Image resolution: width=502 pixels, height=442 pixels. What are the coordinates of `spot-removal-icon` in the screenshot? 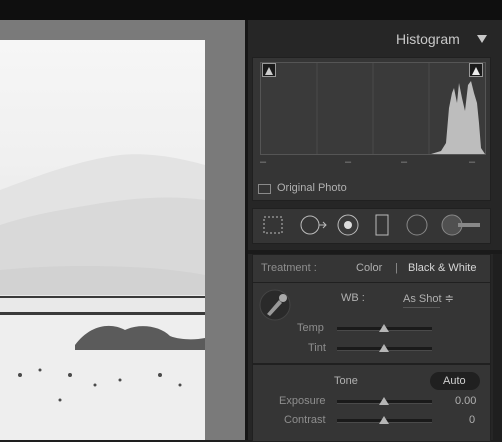 It's located at (313, 225).